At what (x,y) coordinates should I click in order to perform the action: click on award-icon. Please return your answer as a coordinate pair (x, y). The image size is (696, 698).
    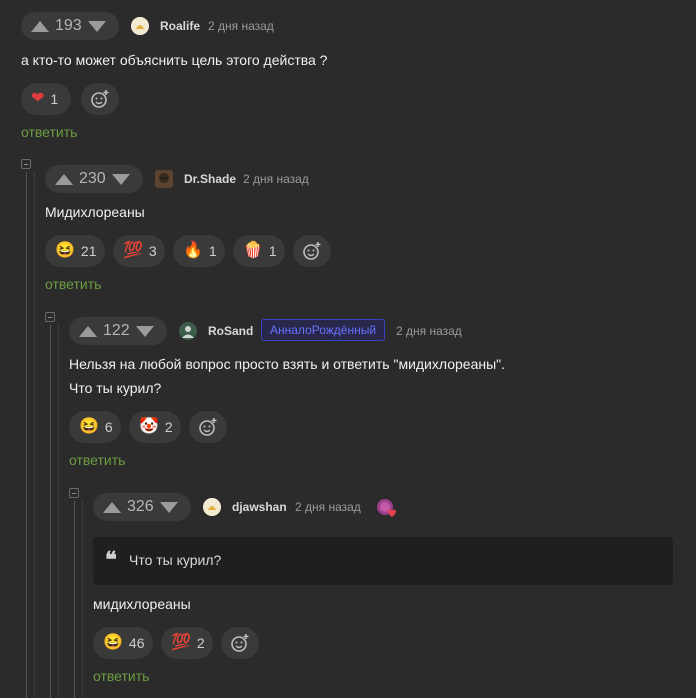
    Looking at the image, I should click on (386, 508).